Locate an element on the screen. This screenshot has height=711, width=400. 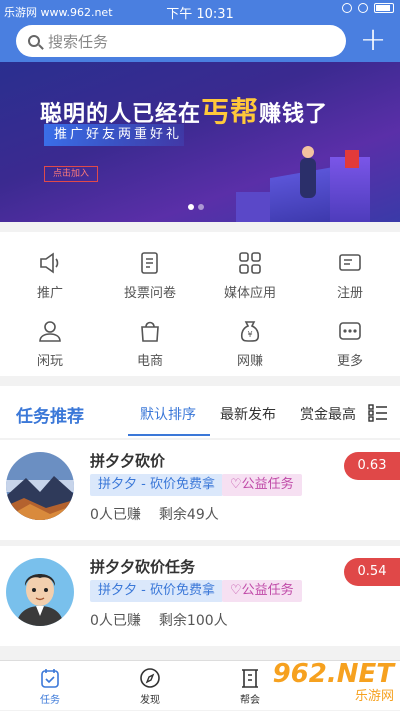
search-icon is located at coordinates (34, 41).